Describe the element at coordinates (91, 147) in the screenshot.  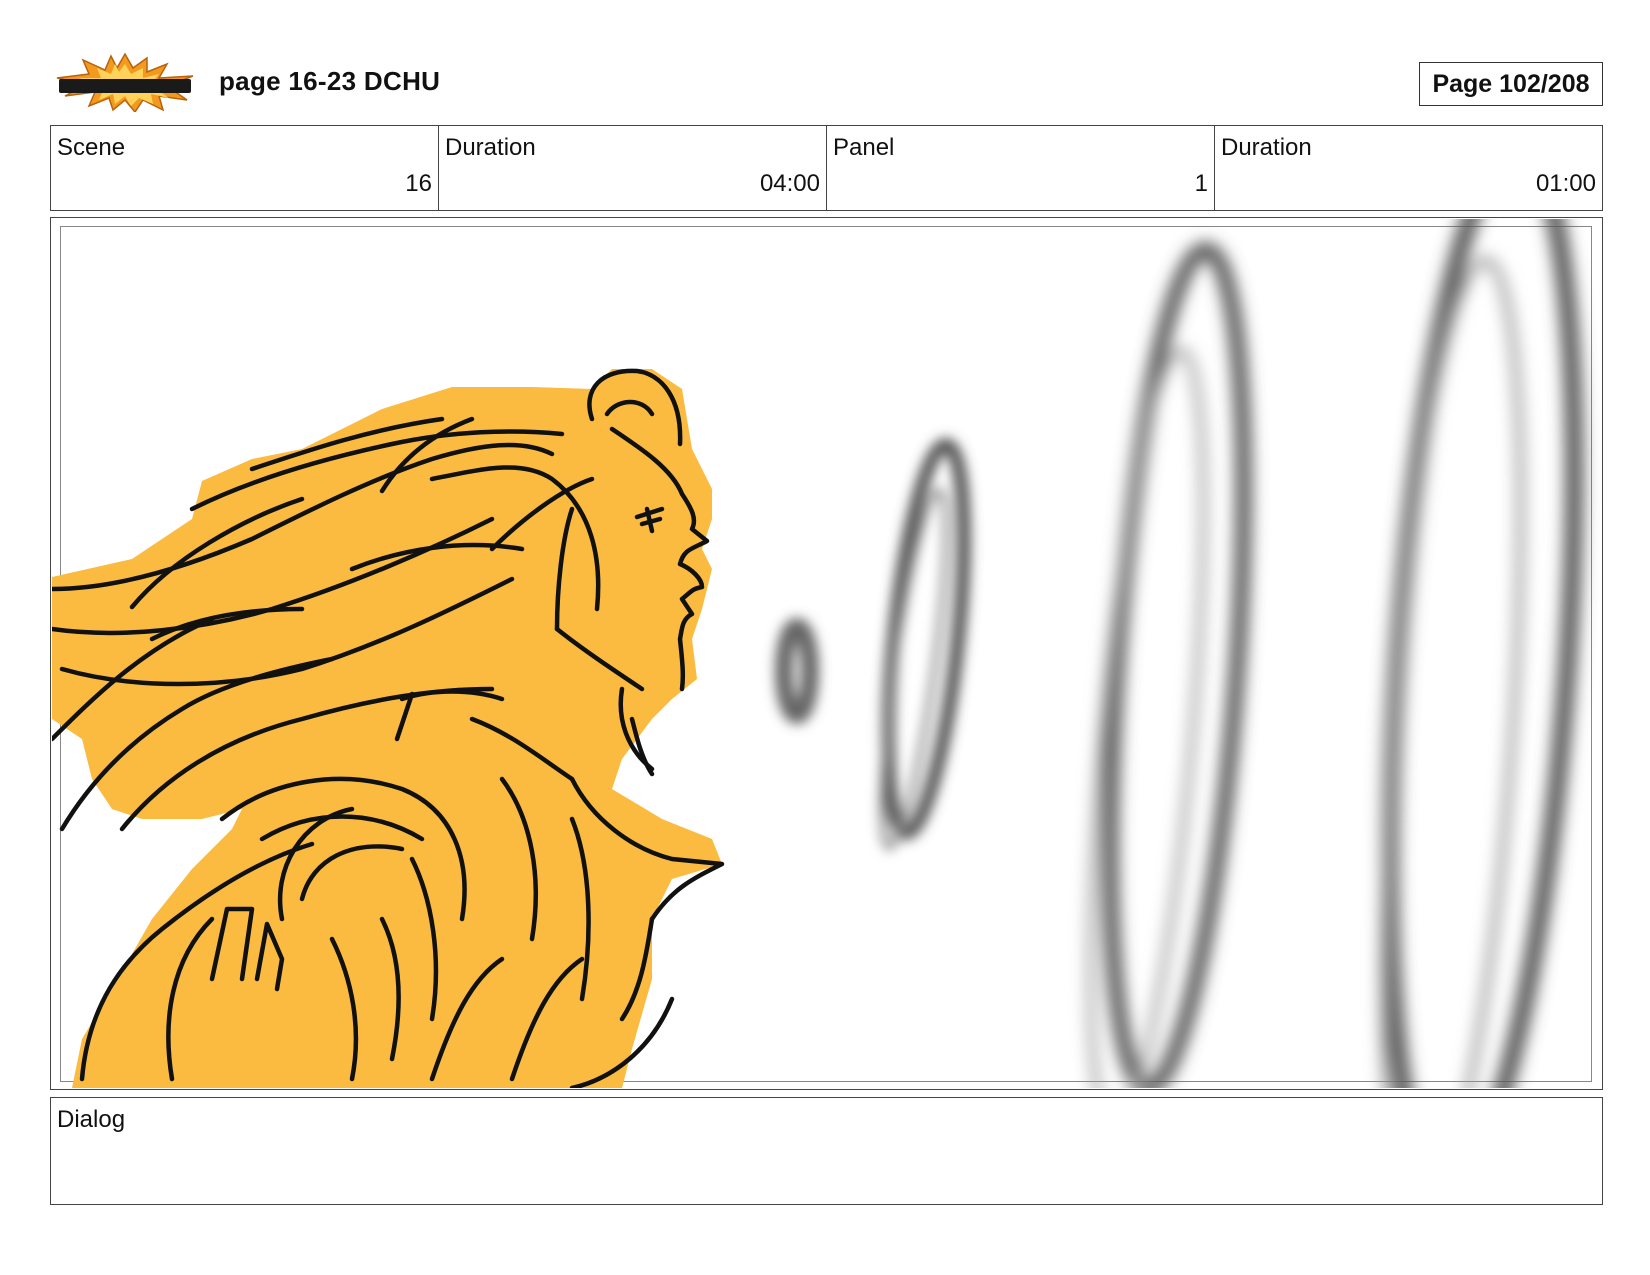
I see `scene-label: Scene` at that location.